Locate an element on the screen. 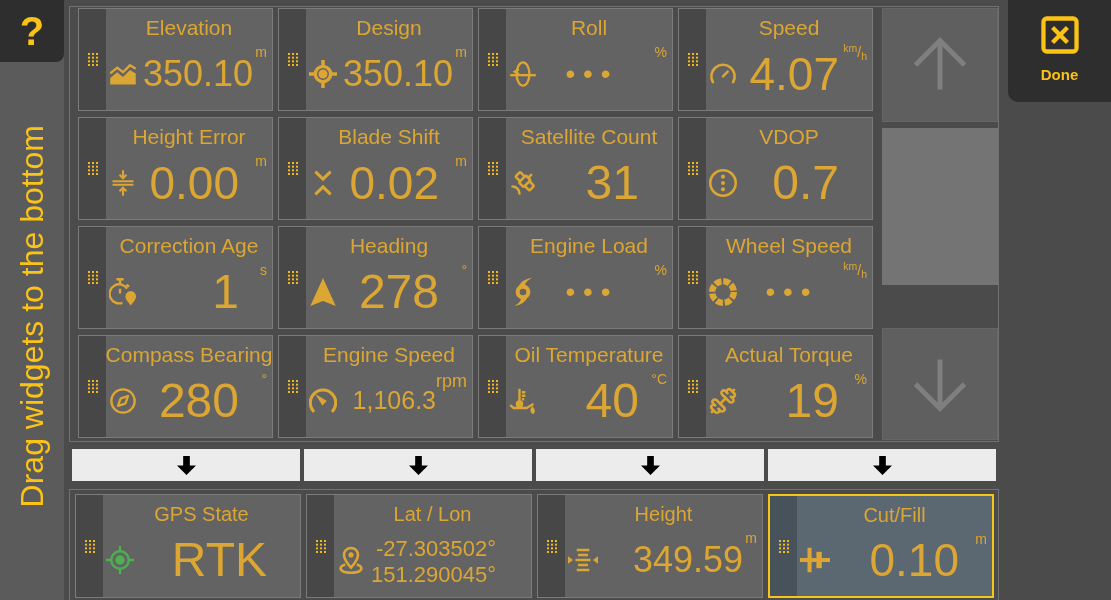 This screenshot has height=600, width=1111. height-lines-icon is located at coordinates (583, 560).